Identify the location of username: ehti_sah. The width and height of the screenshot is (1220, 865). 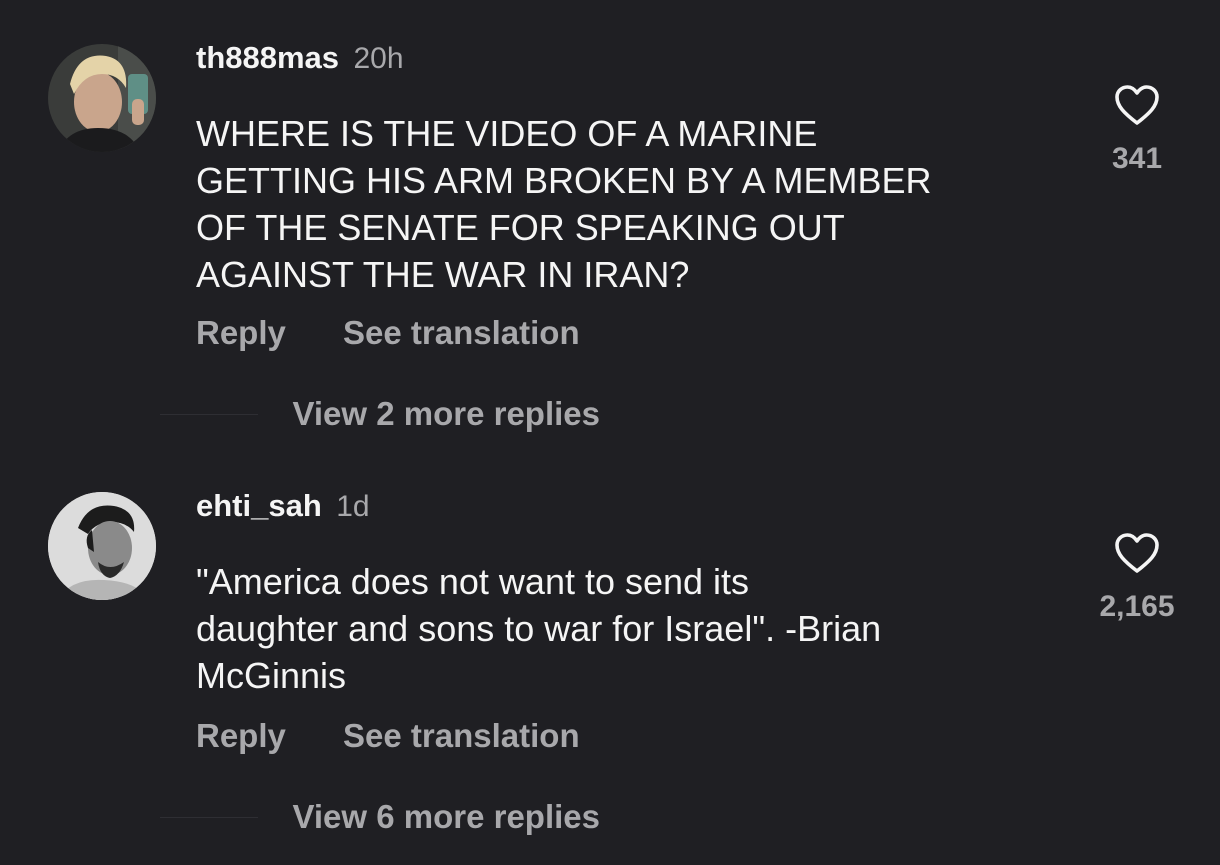
(259, 505).